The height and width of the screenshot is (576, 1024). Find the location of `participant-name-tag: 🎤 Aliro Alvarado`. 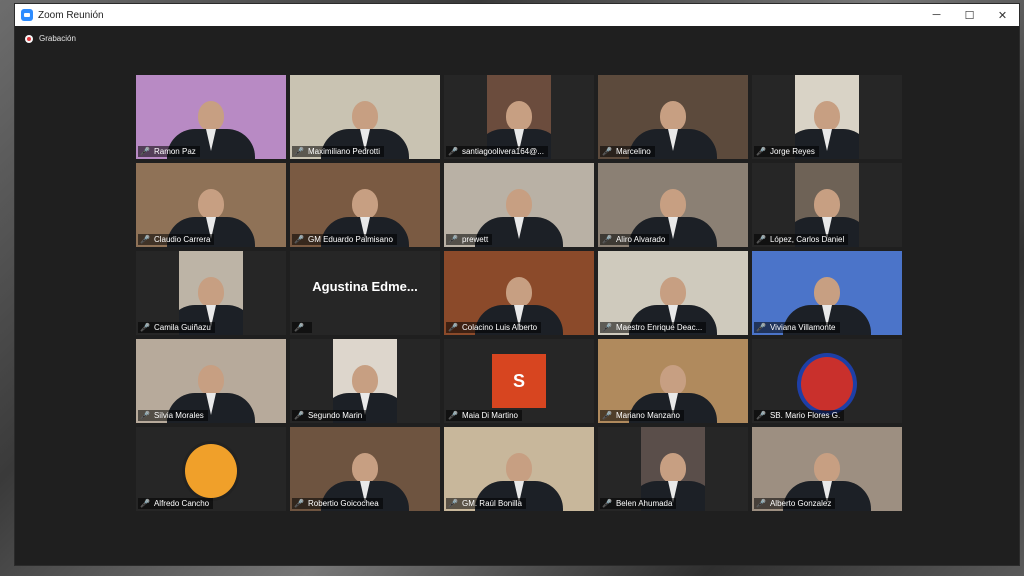

participant-name-tag: 🎤 Aliro Alvarado is located at coordinates (635, 239).